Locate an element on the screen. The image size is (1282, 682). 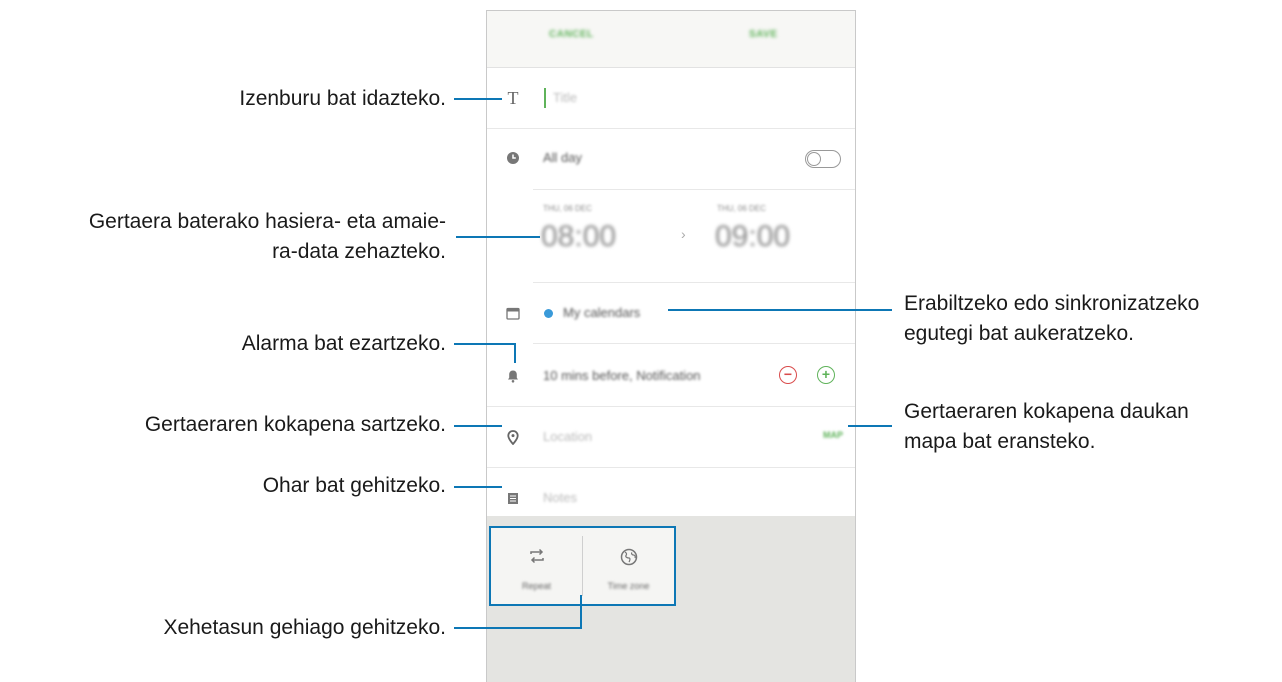
end-time: 09:00 is located at coordinates (753, 236).